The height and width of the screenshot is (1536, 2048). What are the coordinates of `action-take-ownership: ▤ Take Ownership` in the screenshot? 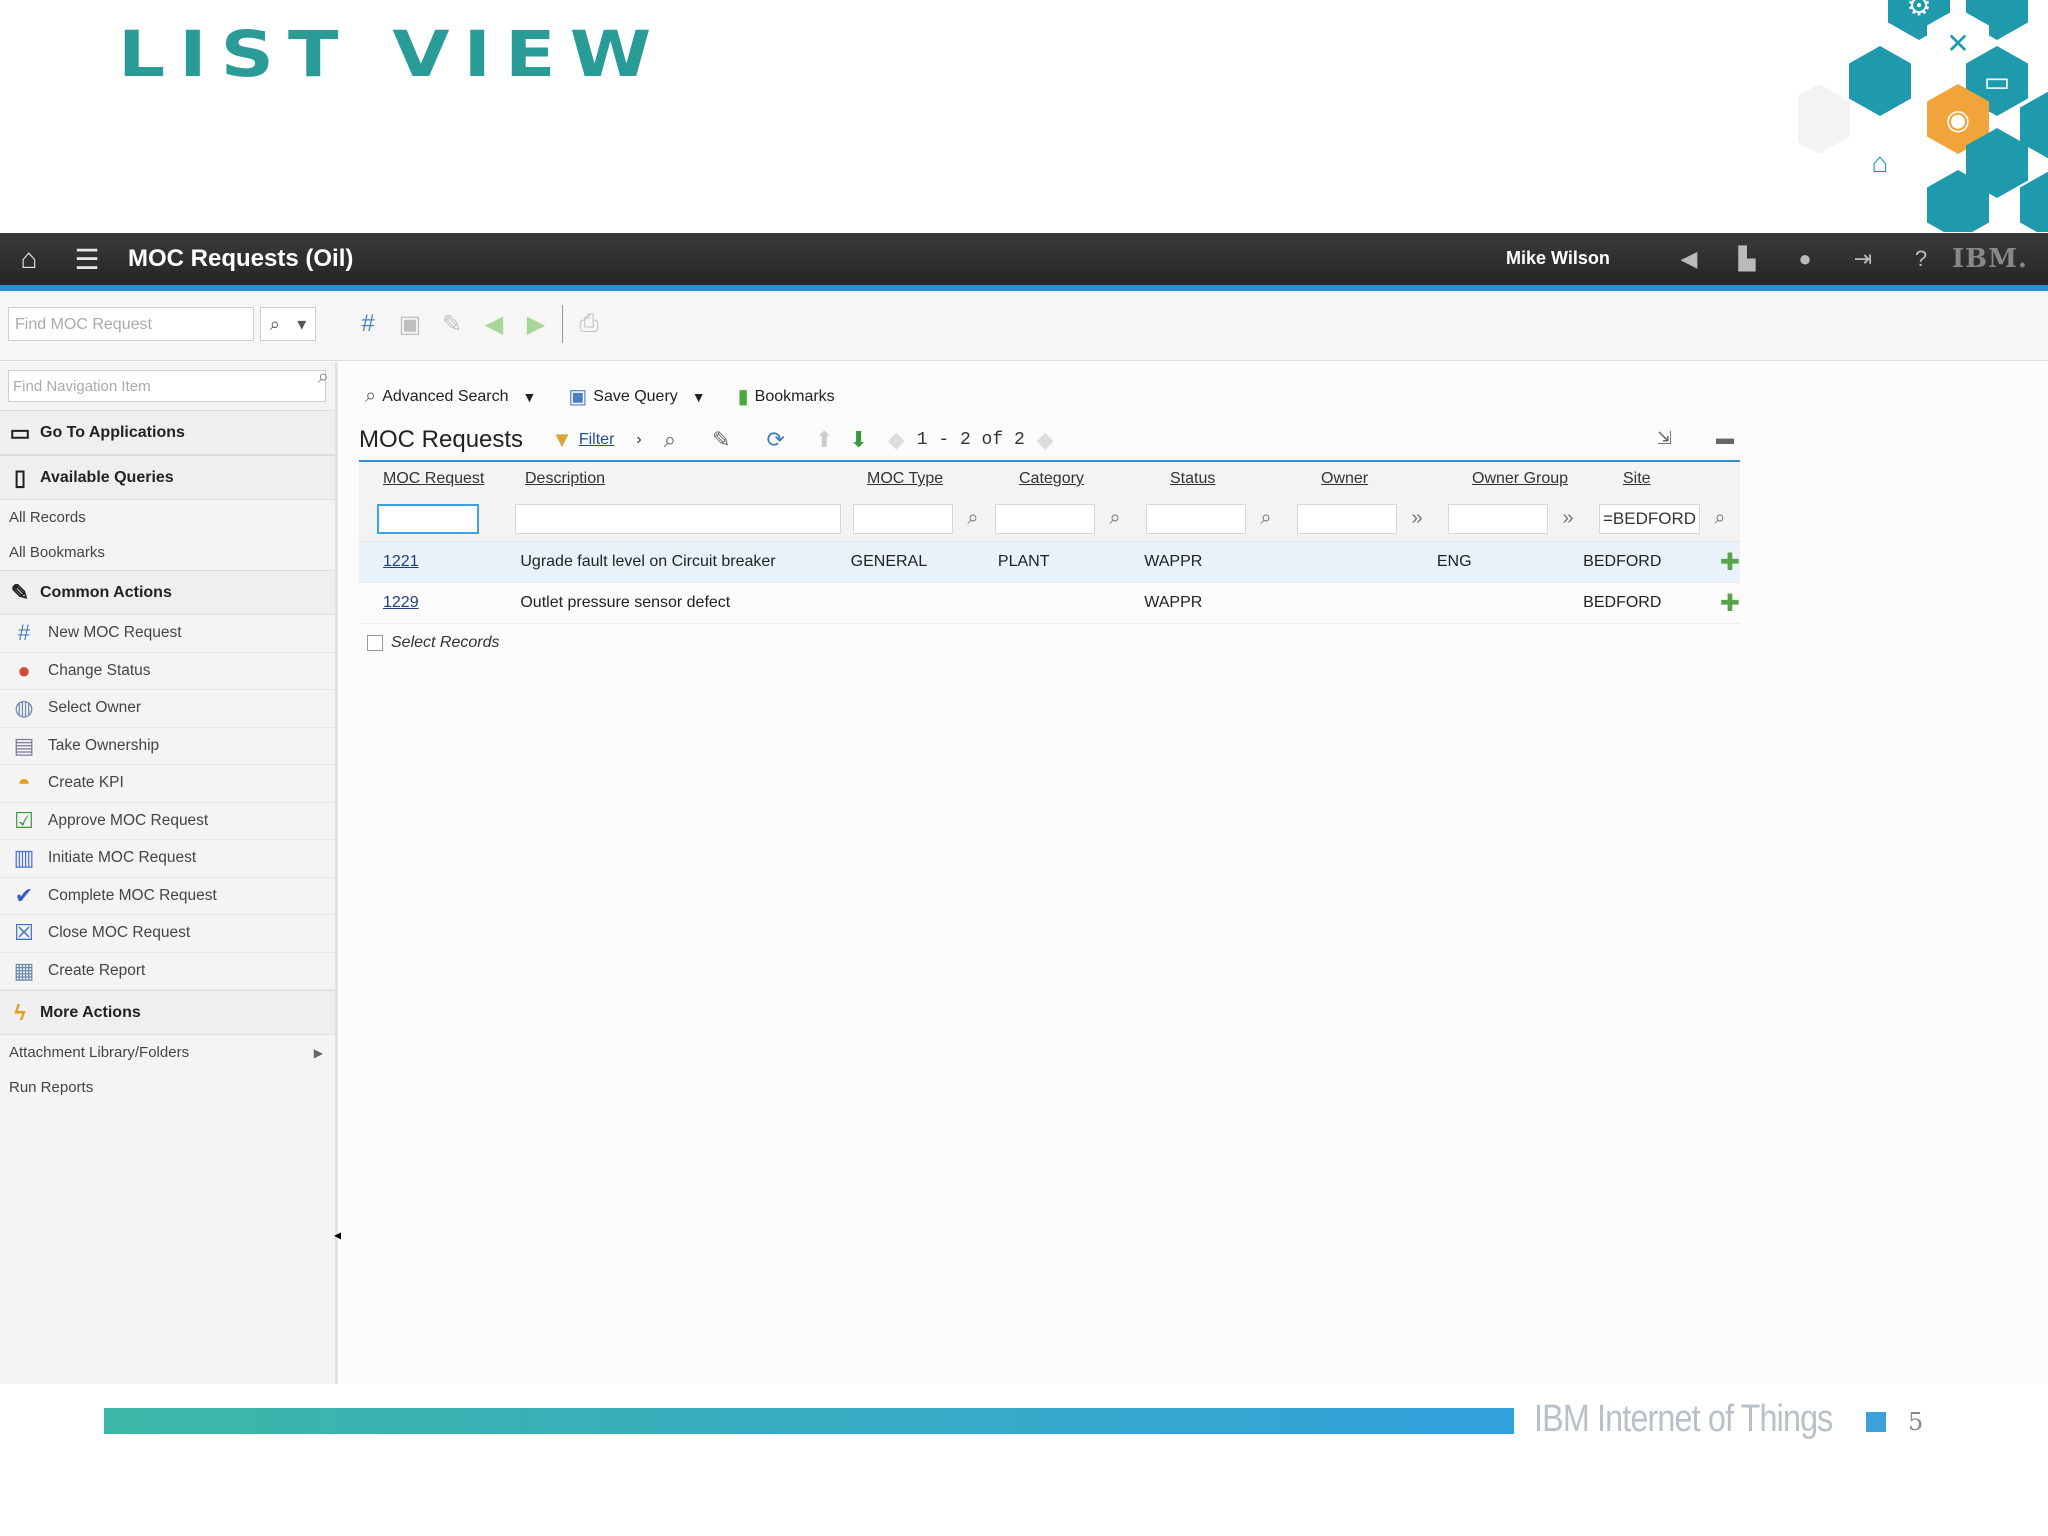 It's located at (167, 746).